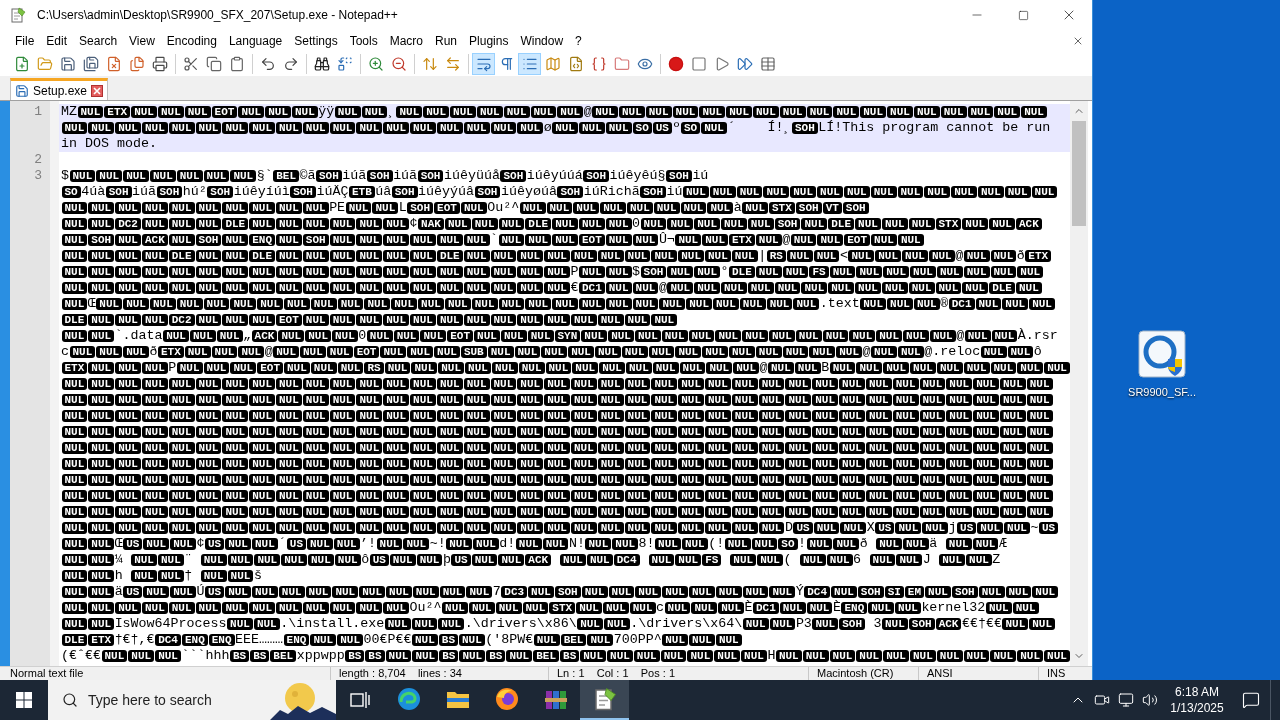 The width and height of the screenshot is (1280, 720). I want to click on menu-item: Search, so click(98, 41).